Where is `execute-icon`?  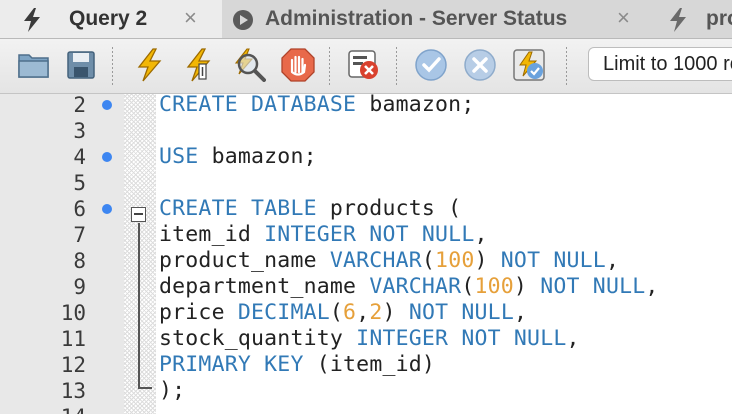 execute-icon is located at coordinates (149, 65).